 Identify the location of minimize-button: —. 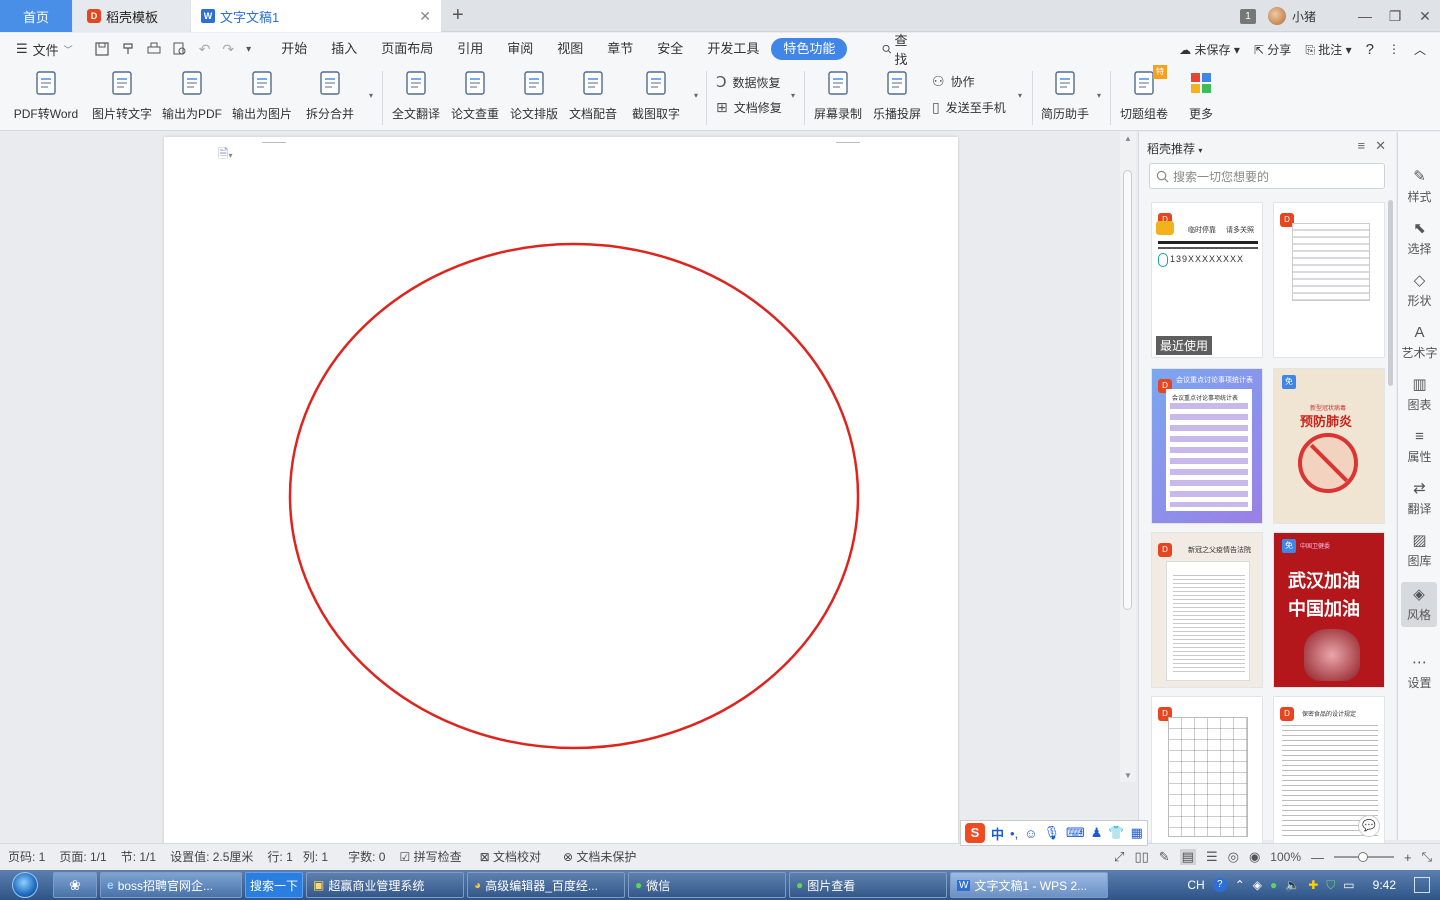
(1365, 16).